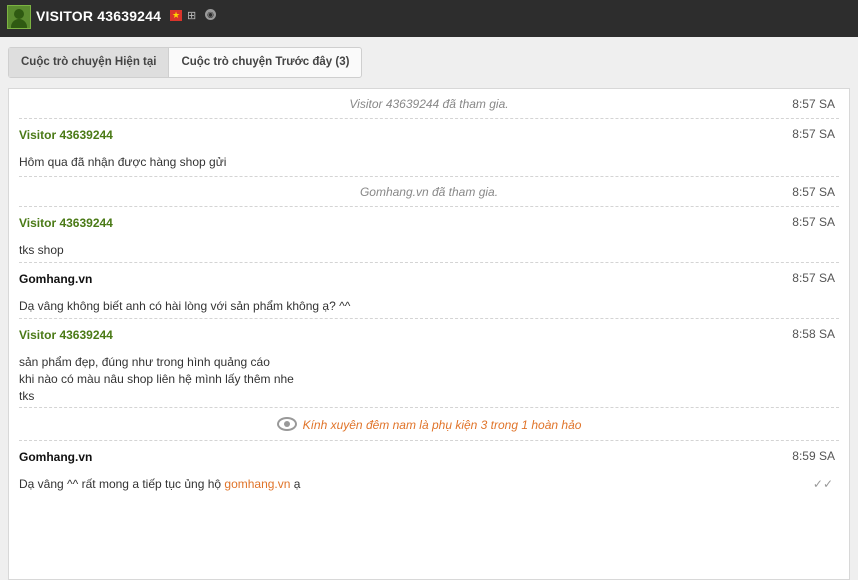 The width and height of the screenshot is (858, 580). What do you see at coordinates (210, 14) in the screenshot?
I see `browser-icon: ◉` at bounding box center [210, 14].